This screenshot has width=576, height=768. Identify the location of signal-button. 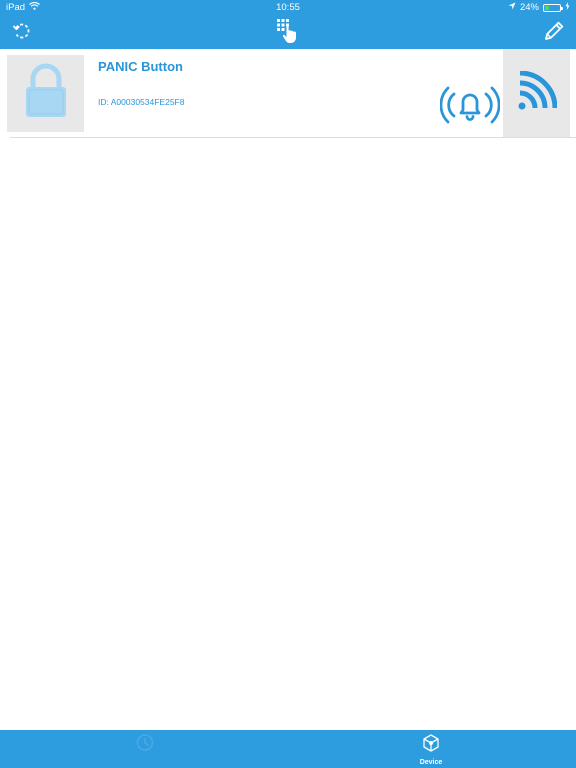
(536, 93).